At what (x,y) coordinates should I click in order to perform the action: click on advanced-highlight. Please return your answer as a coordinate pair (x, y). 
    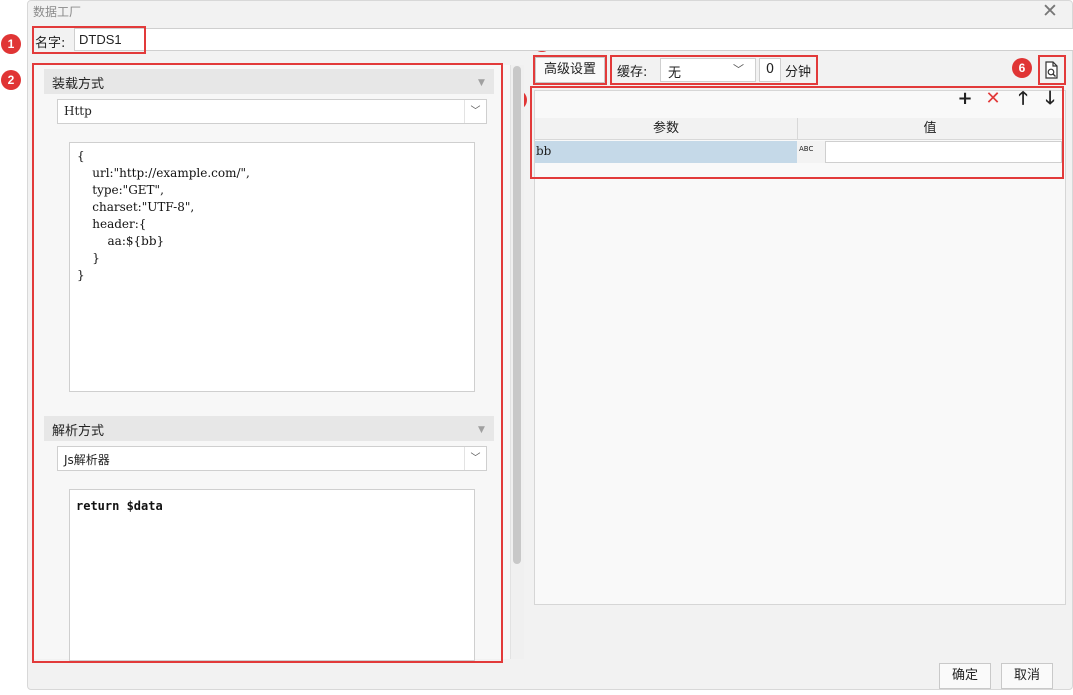
    Looking at the image, I should click on (570, 70).